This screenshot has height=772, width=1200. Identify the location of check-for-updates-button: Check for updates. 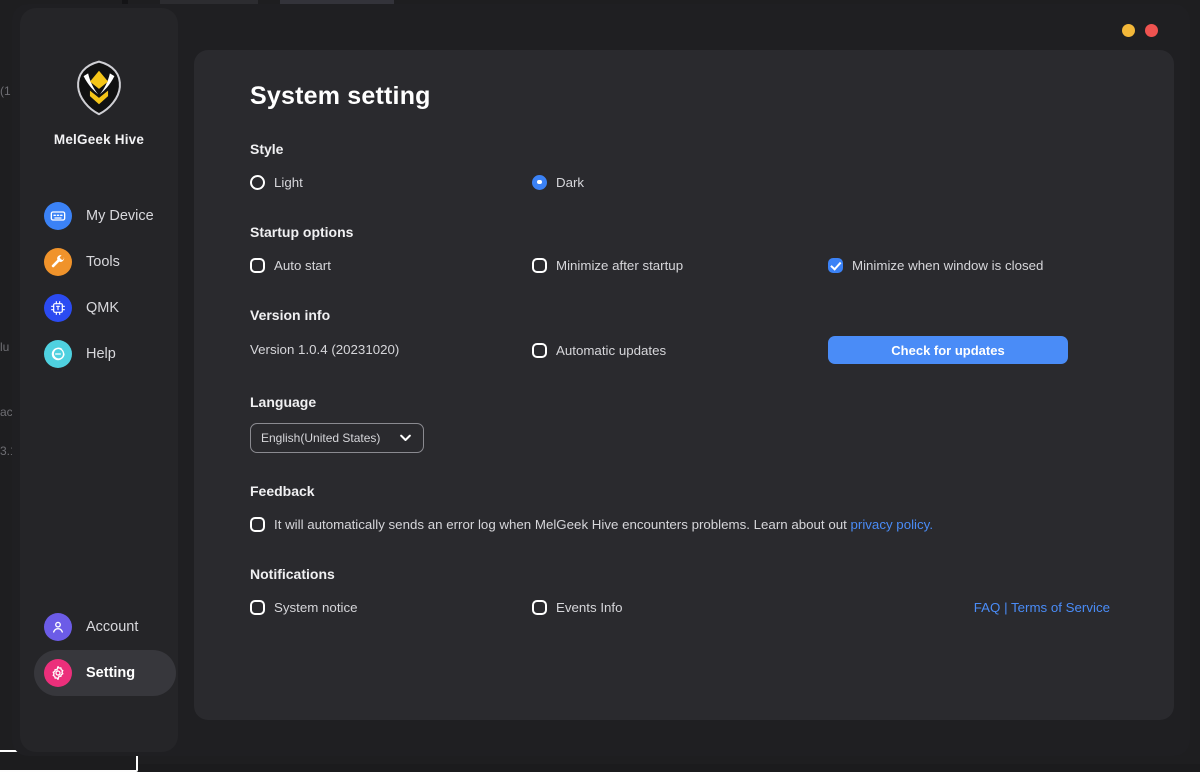
(948, 350).